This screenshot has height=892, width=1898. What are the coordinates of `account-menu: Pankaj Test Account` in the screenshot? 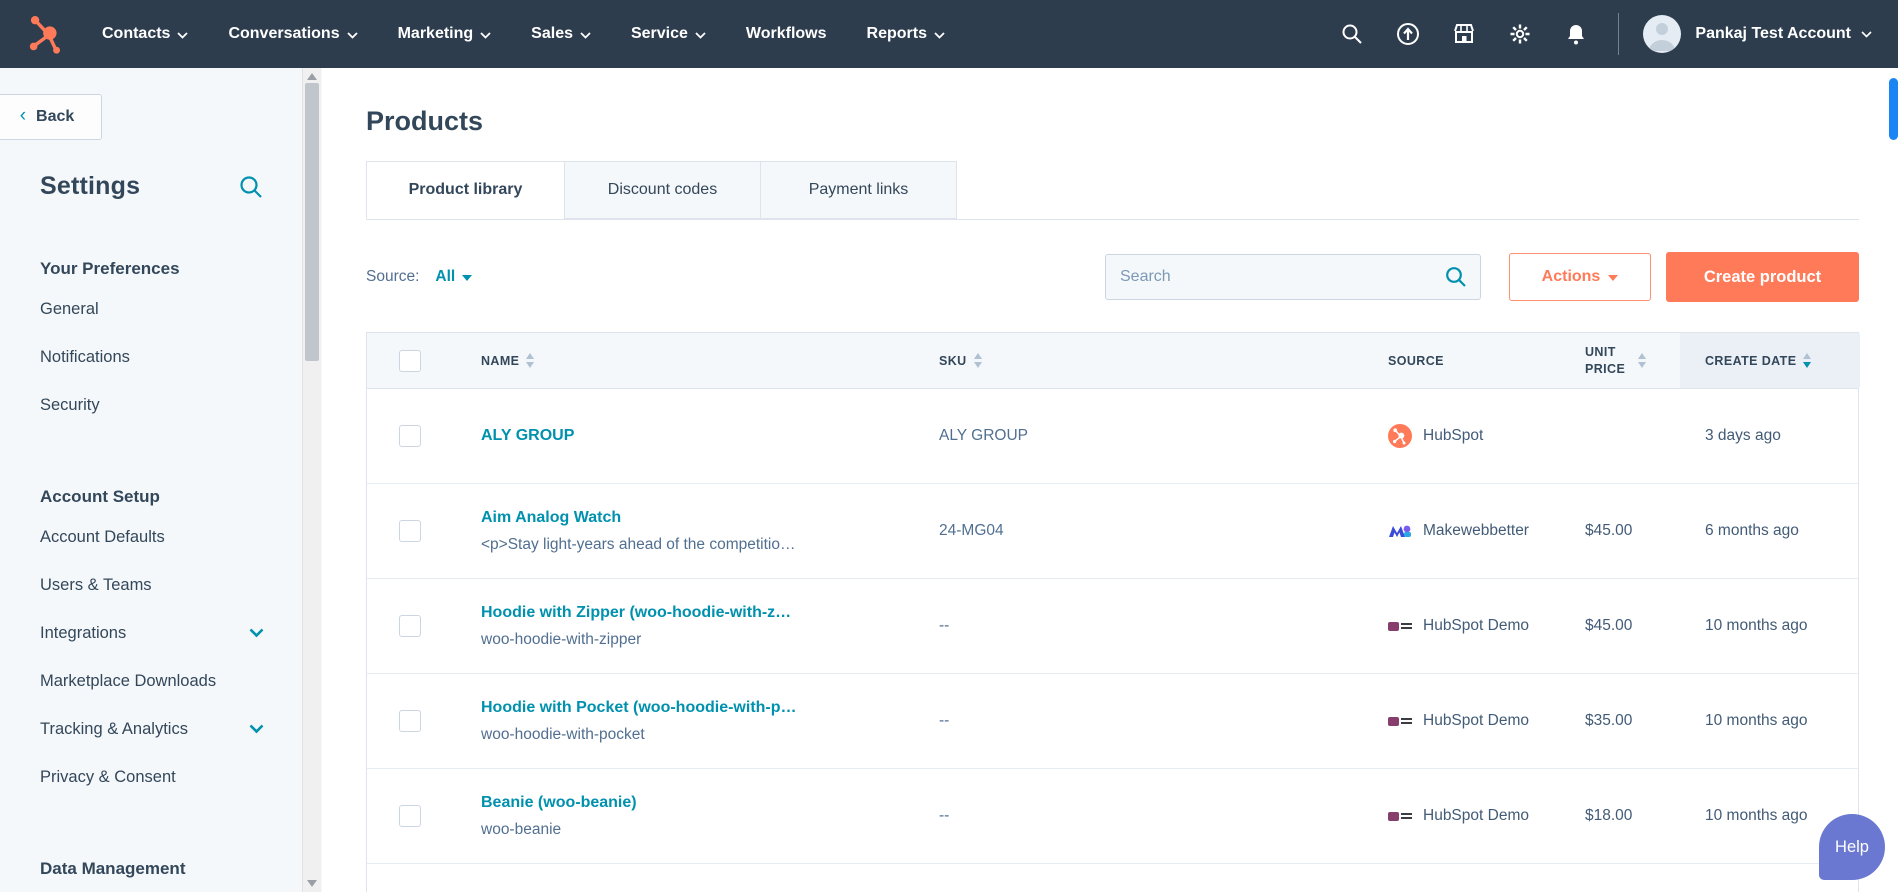 It's located at (1757, 34).